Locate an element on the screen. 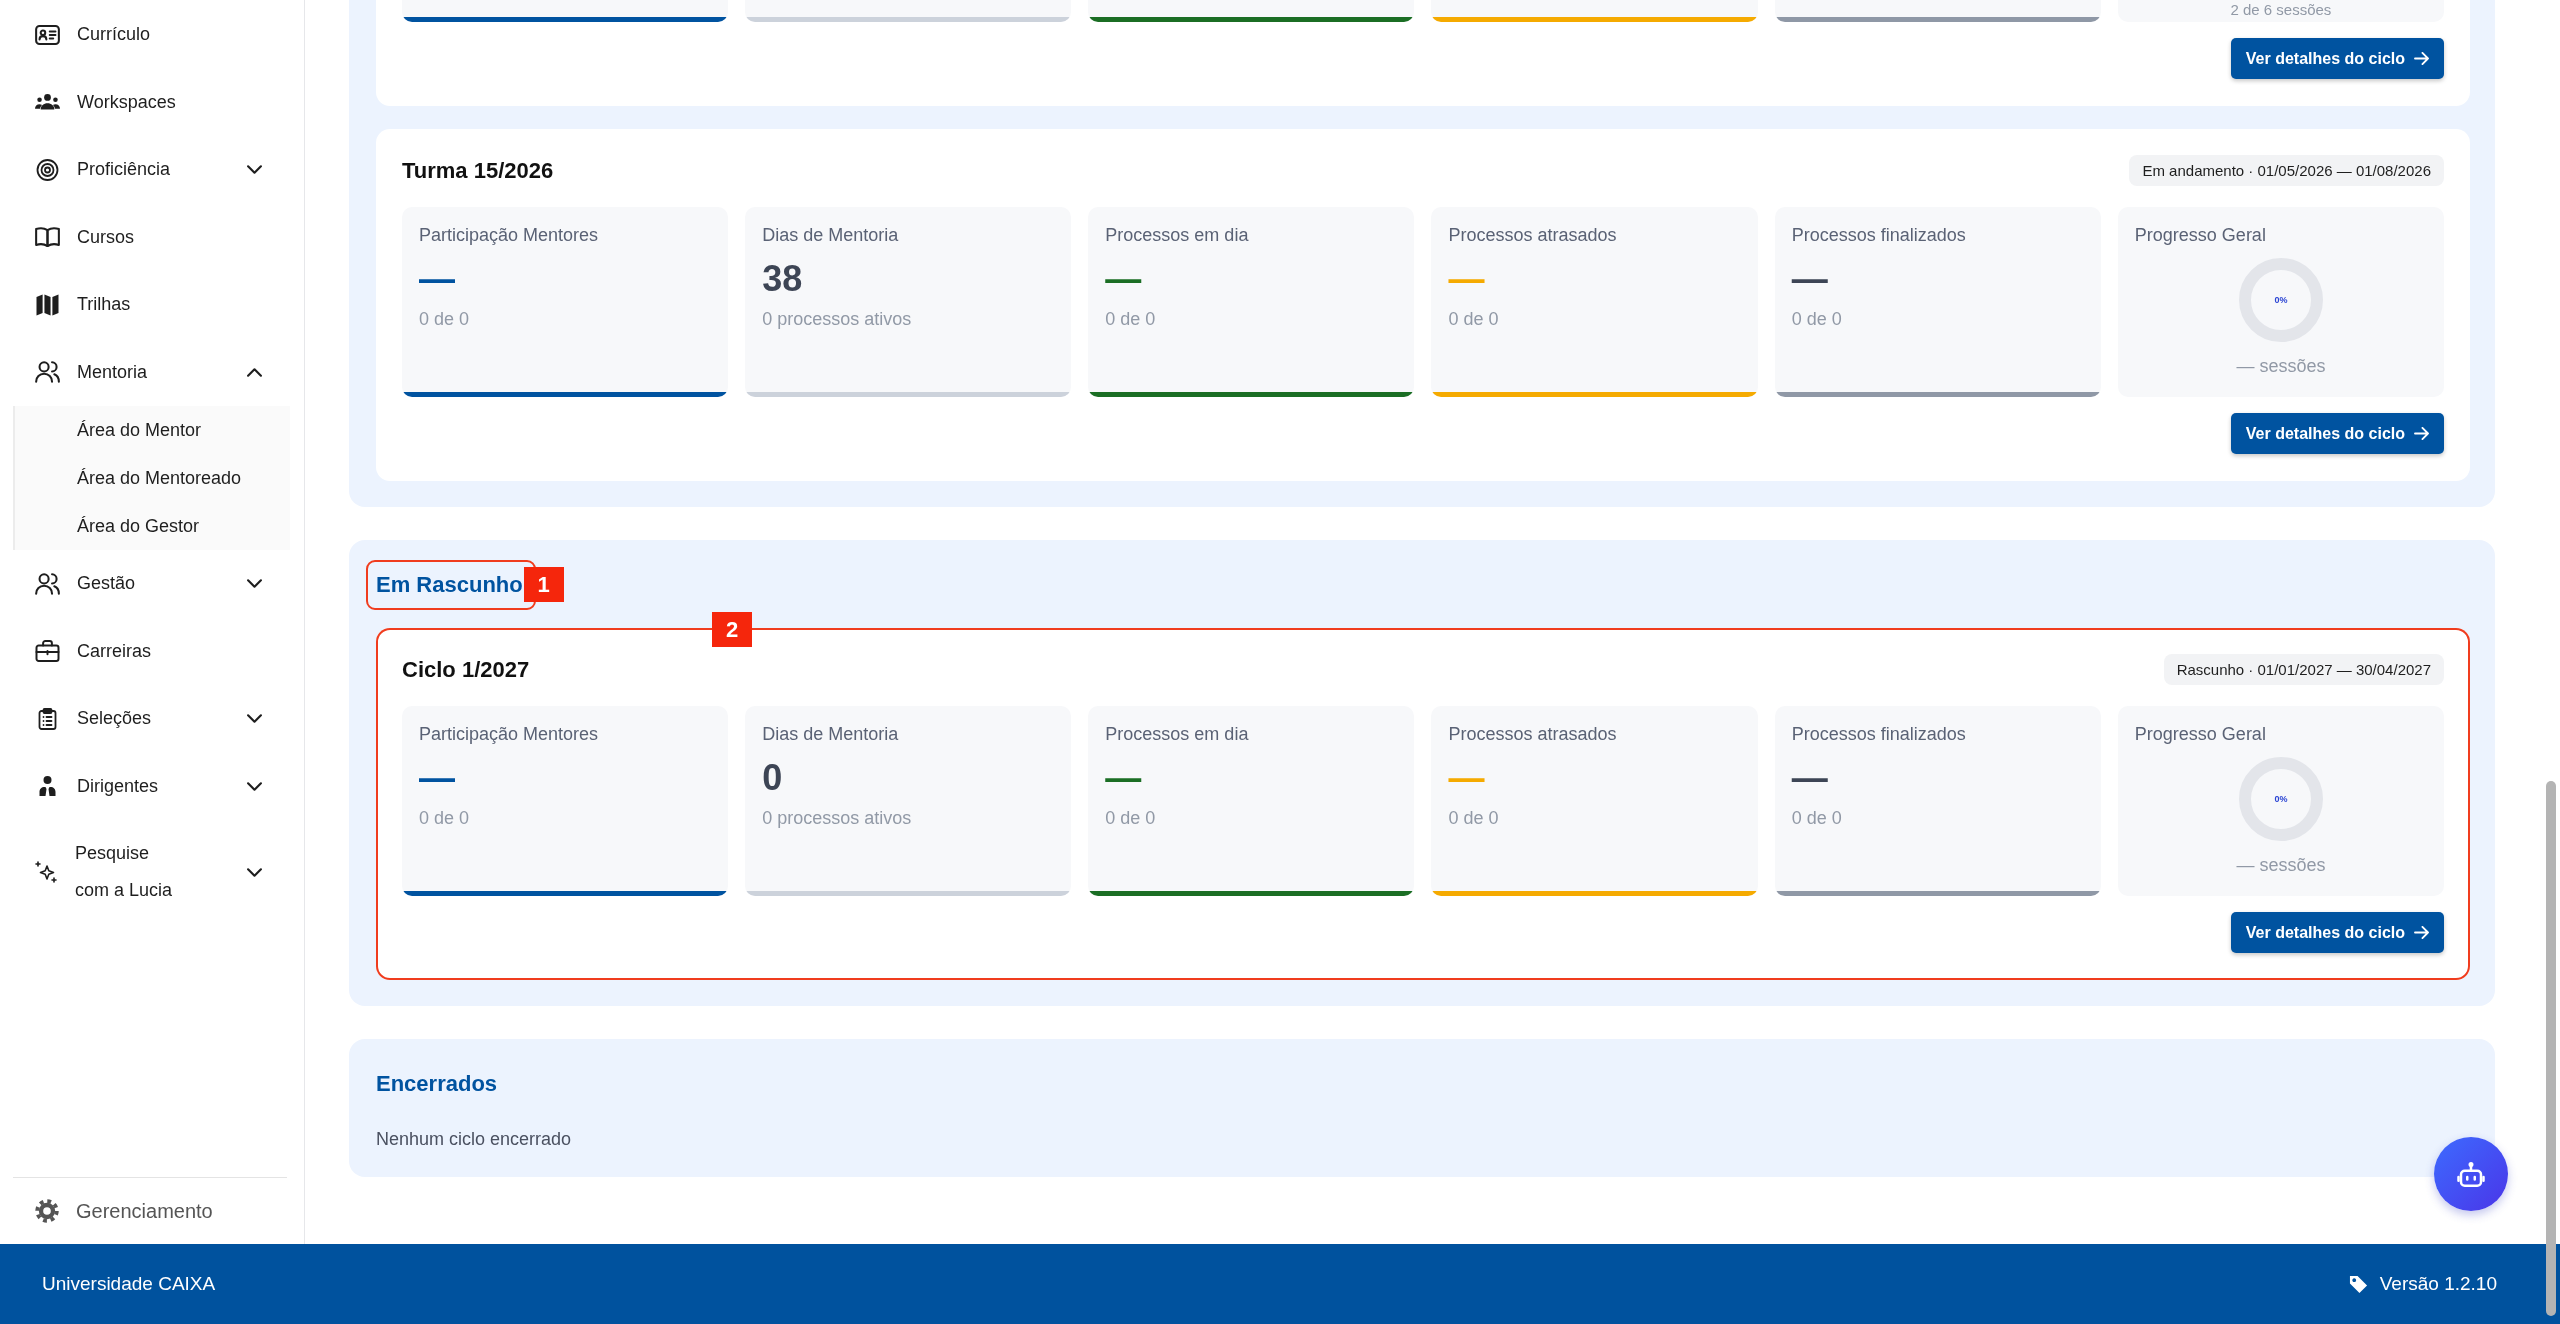  cycle-title: Ciclo 1/2027 is located at coordinates (466, 669).